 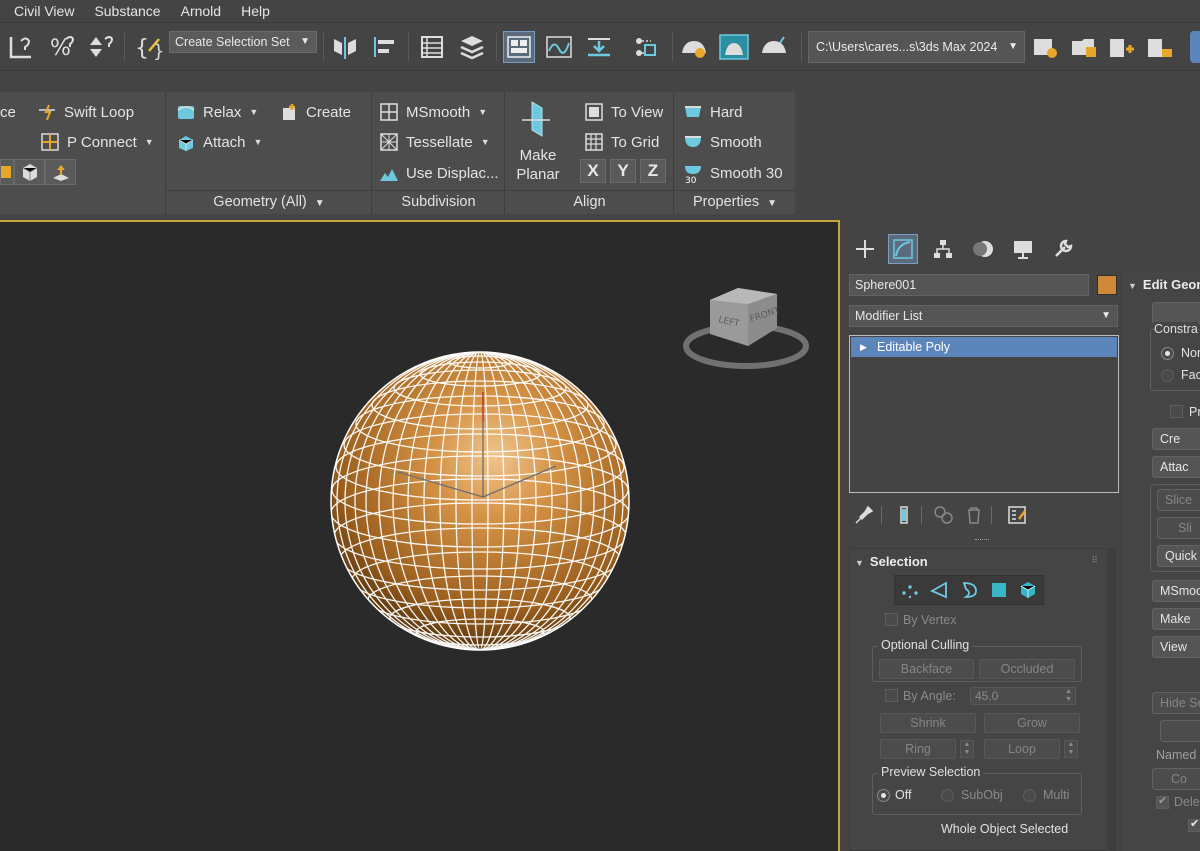 I want to click on selection-rollout-header: ▼ Selection, so click(x=891, y=561).